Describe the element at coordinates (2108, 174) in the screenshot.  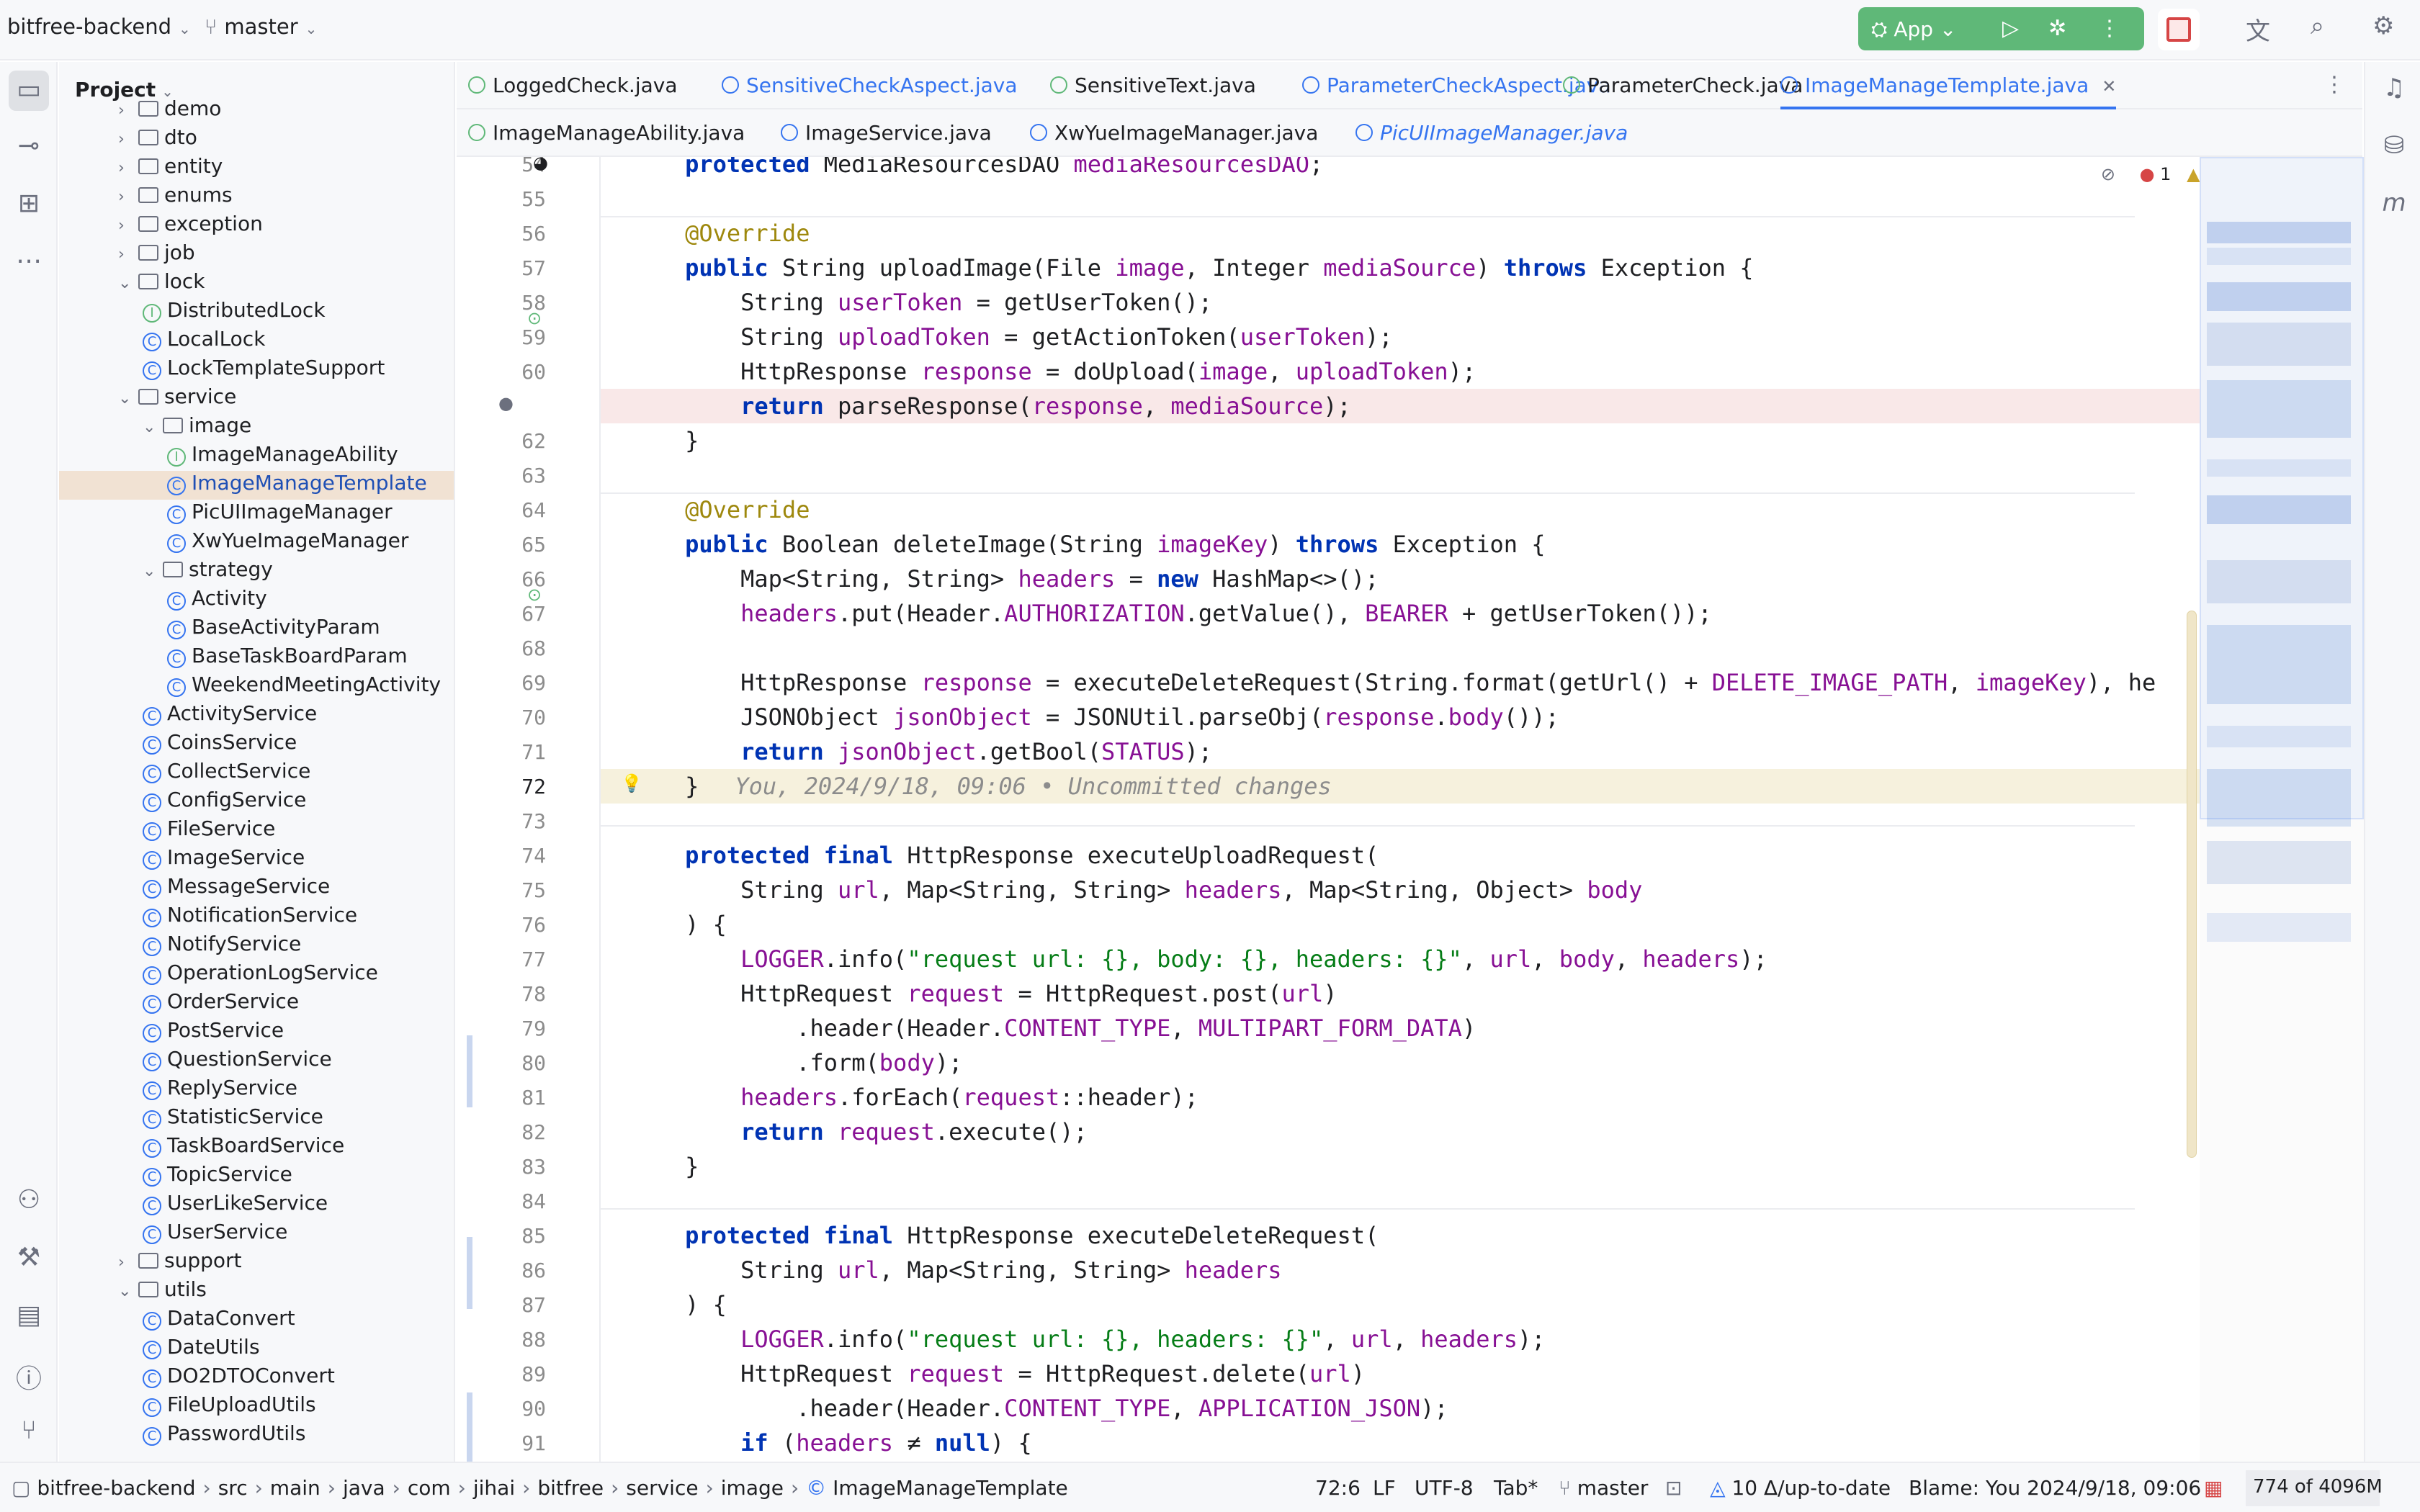
I see `reader-mode-icon: ⊘` at that location.